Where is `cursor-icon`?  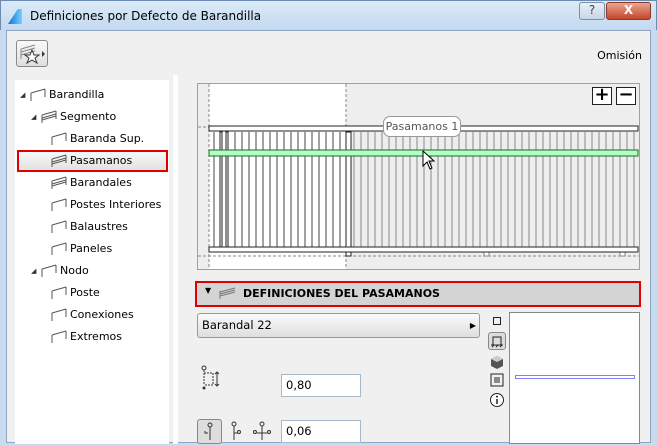
cursor-icon is located at coordinates (429, 160).